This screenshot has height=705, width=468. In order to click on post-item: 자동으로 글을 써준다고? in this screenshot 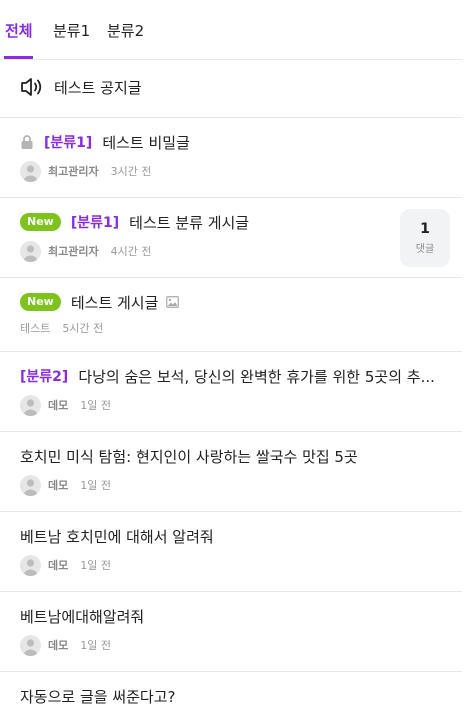, I will do `click(231, 688)`.